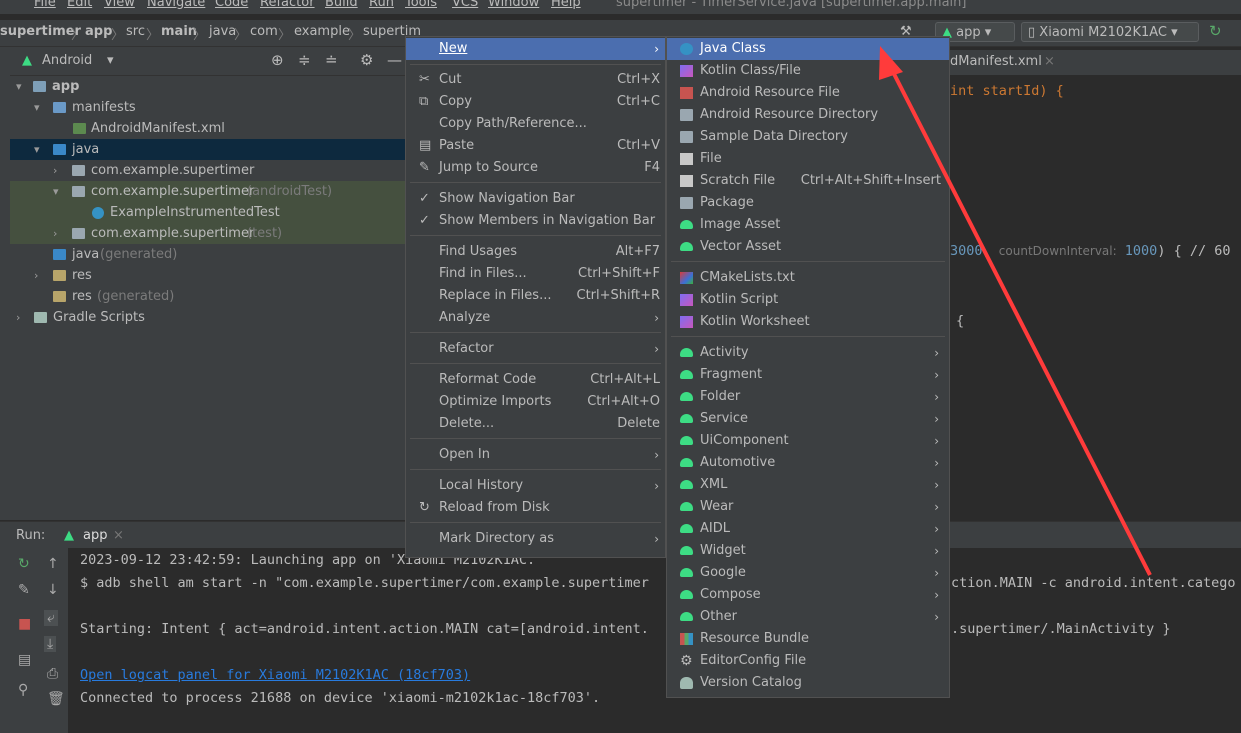  I want to click on submenu-item-android-resource-directory: Android Resource Directory, so click(808, 115).